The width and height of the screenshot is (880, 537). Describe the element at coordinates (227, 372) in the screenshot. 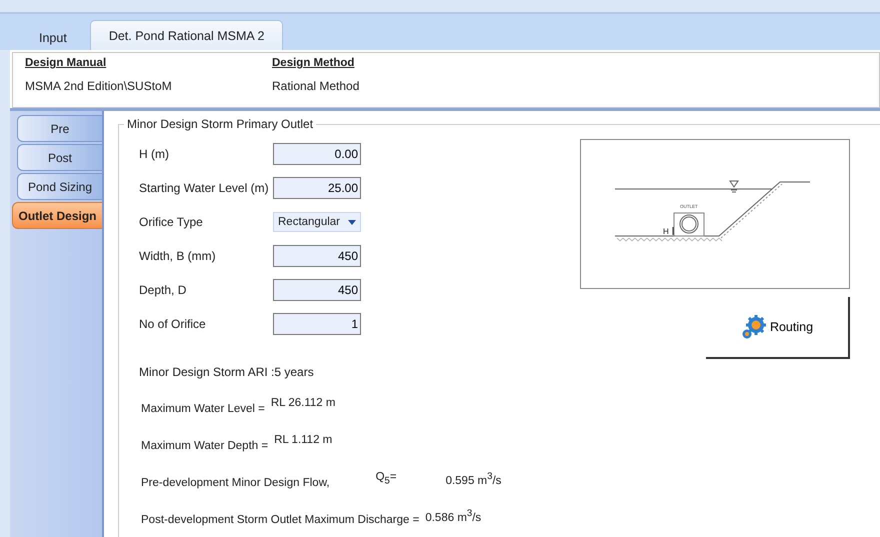

I see `ari-text: Minor Design Storm ARI :5 years` at that location.